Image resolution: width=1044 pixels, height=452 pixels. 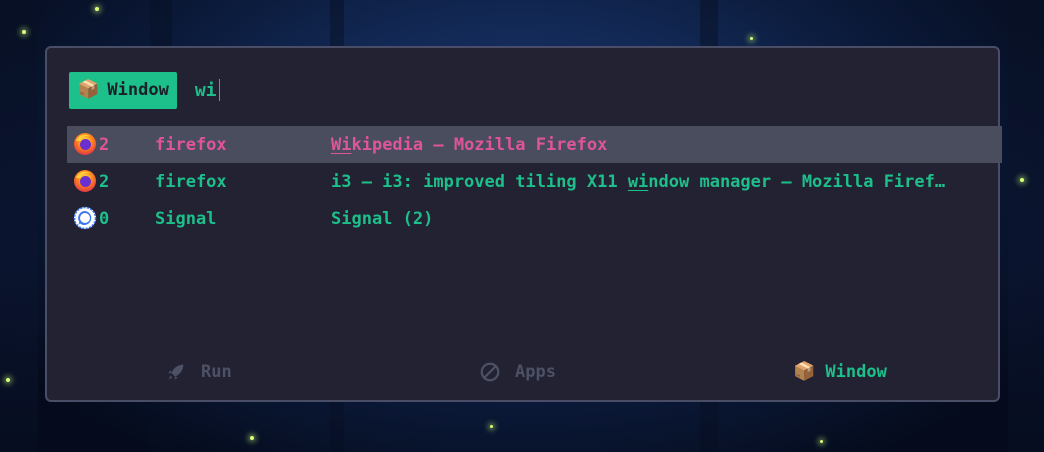 I want to click on window-title: Wikipedia — Mozilla Firefox, so click(x=664, y=145).